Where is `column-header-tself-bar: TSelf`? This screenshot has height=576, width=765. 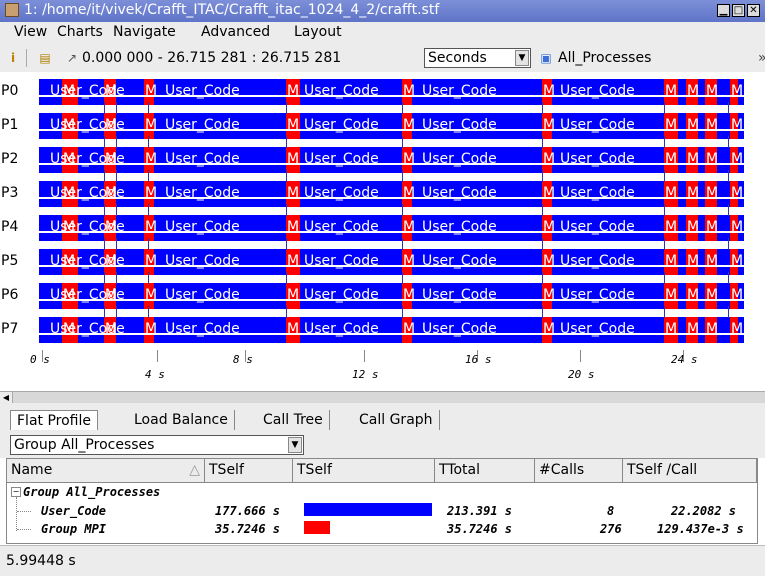 column-header-tself-bar: TSelf is located at coordinates (364, 471).